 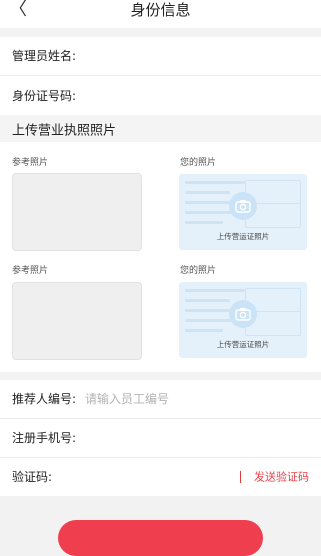 I want to click on referrer-label: 推荐人编号:, so click(x=44, y=399).